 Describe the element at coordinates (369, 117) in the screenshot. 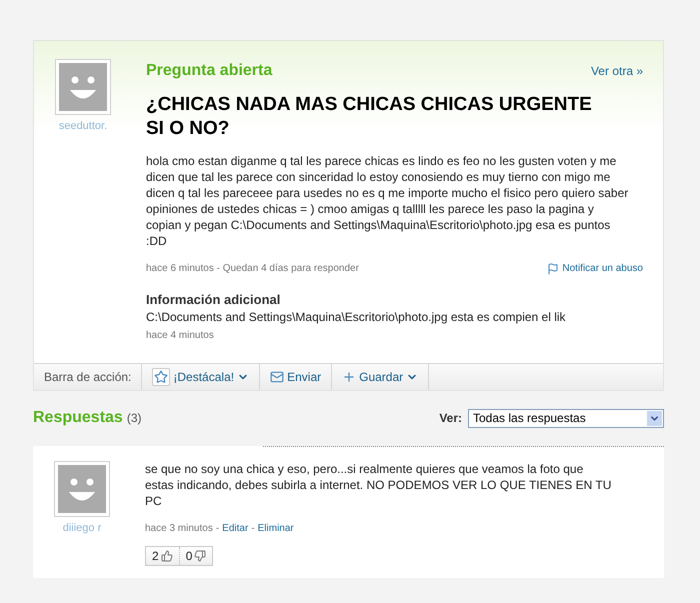

I see `question-title: ¿CHICAS NADA MAS CHICAS CHICAS URGENTE SI O NO?` at that location.